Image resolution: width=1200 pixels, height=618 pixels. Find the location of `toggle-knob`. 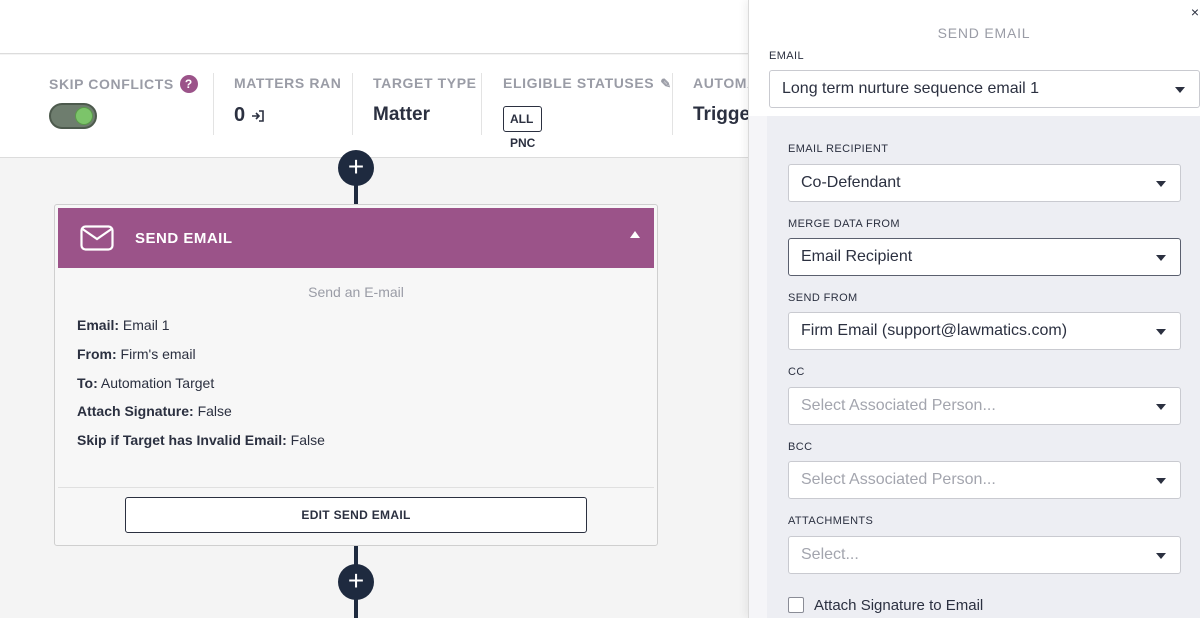

toggle-knob is located at coordinates (84, 116).